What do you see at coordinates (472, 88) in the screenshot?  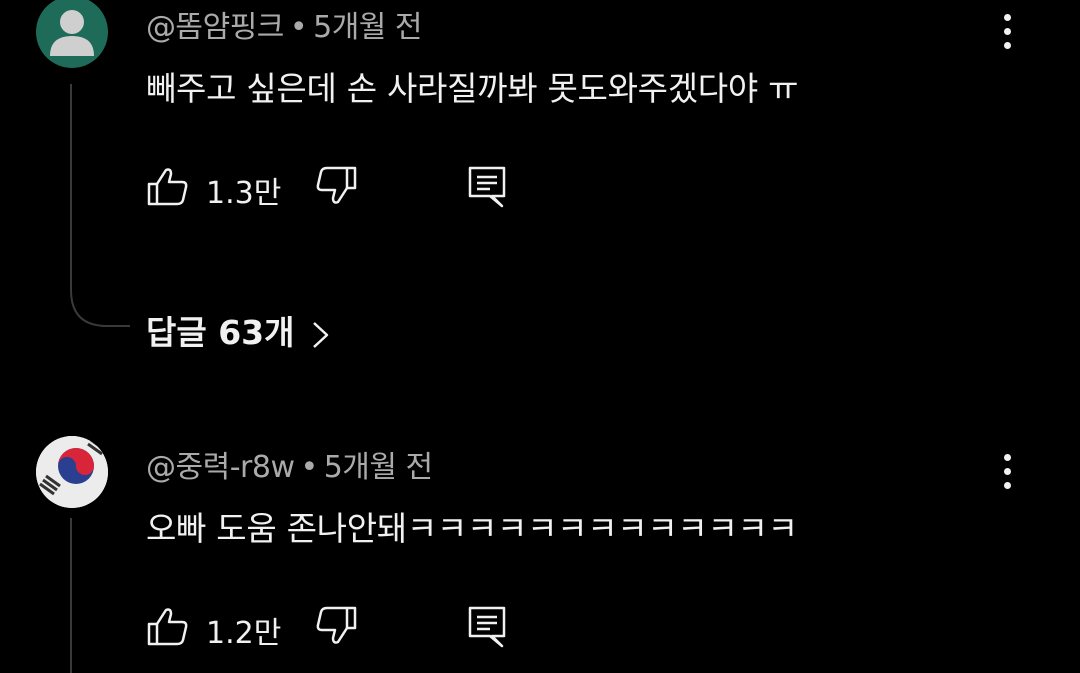 I see `comment-text: 빼주고 싶은데 손 사라질까봐 못도와주겠다야 ㅠ` at bounding box center [472, 88].